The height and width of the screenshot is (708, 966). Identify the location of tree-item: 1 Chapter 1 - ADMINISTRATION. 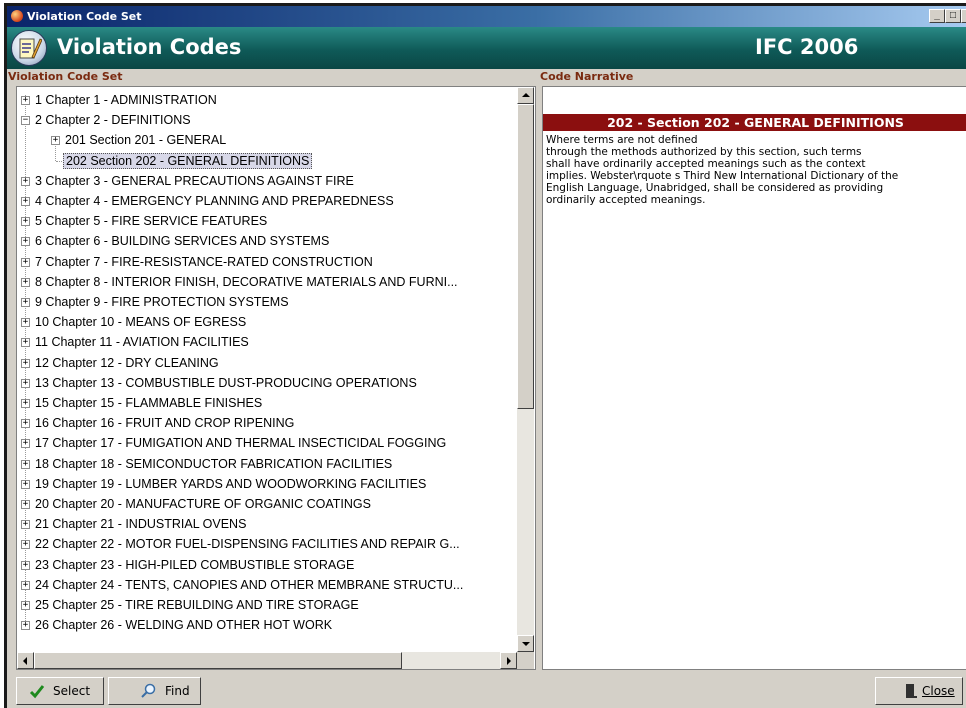
(126, 100).